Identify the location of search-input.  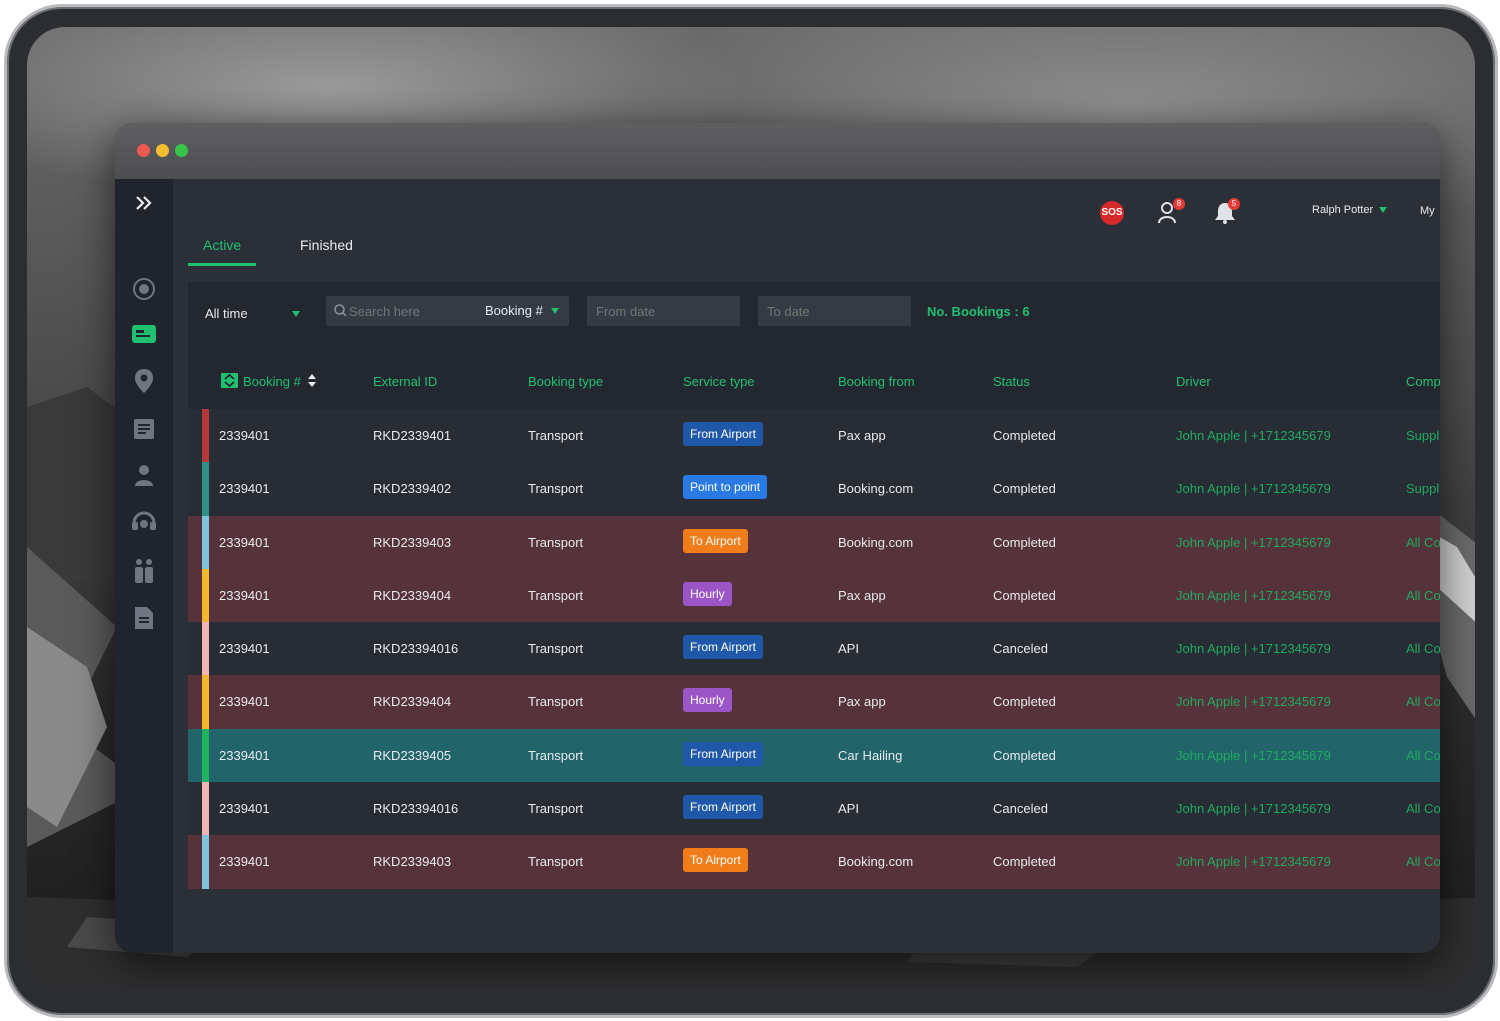
(411, 311).